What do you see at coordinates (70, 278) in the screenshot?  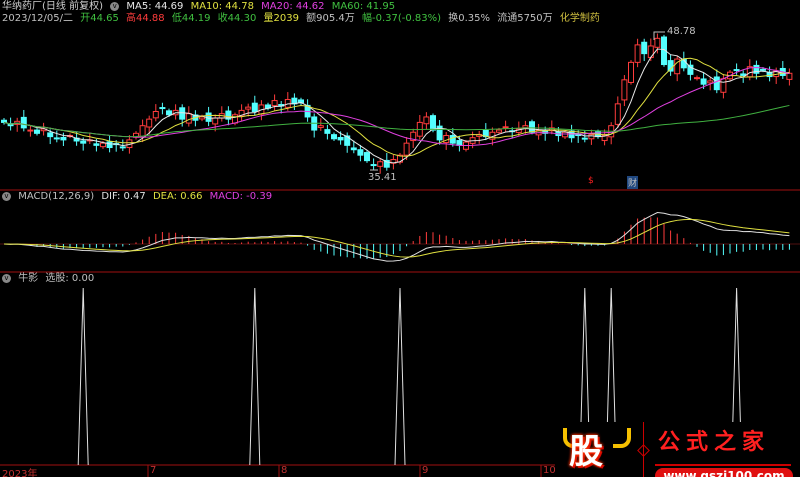 I see `signal-value: 选股: 0.00` at bounding box center [70, 278].